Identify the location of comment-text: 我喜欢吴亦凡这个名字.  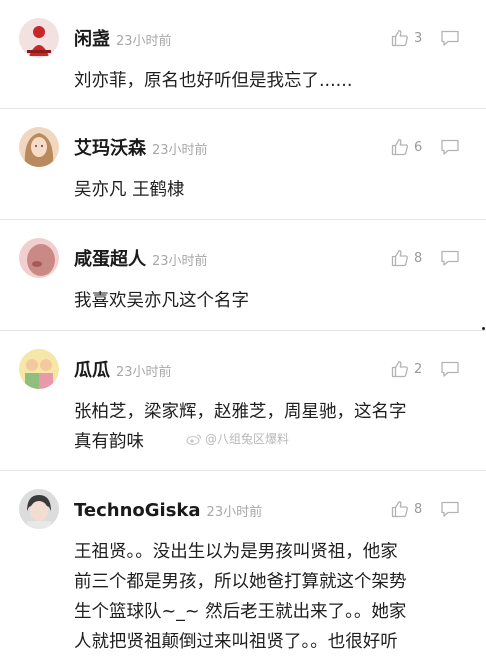
(161, 301).